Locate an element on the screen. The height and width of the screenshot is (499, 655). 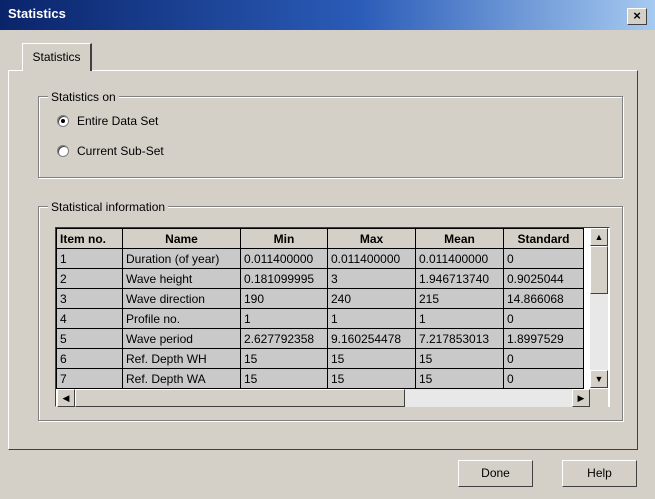
table-cell: 190 is located at coordinates (284, 298).